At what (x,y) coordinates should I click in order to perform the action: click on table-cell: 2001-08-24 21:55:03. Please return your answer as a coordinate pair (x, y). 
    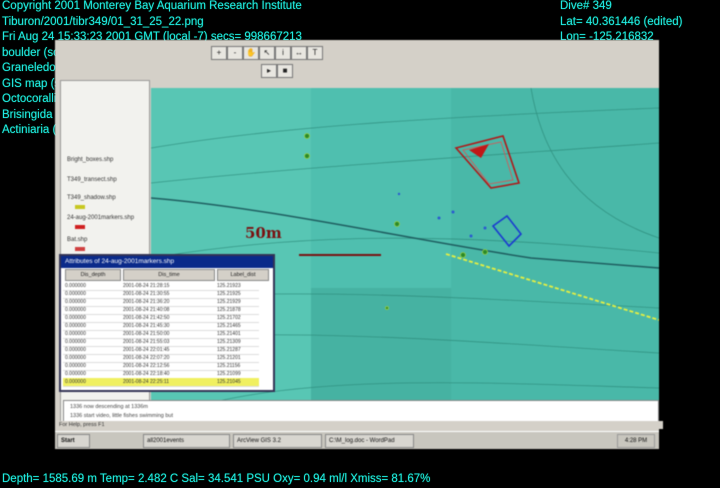
    Looking at the image, I should click on (146, 342).